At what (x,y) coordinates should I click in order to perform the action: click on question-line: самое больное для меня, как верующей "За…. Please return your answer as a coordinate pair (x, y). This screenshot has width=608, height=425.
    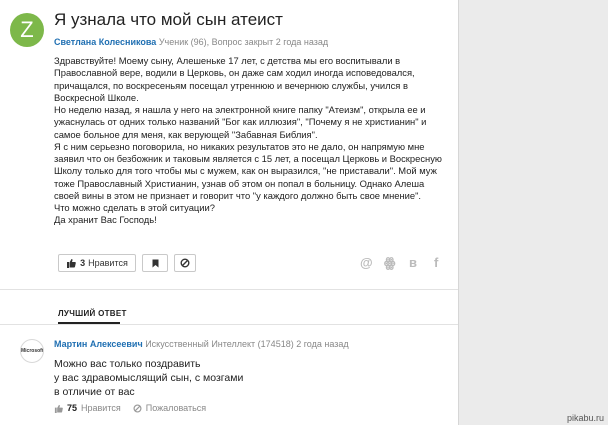
    Looking at the image, I should click on (186, 134).